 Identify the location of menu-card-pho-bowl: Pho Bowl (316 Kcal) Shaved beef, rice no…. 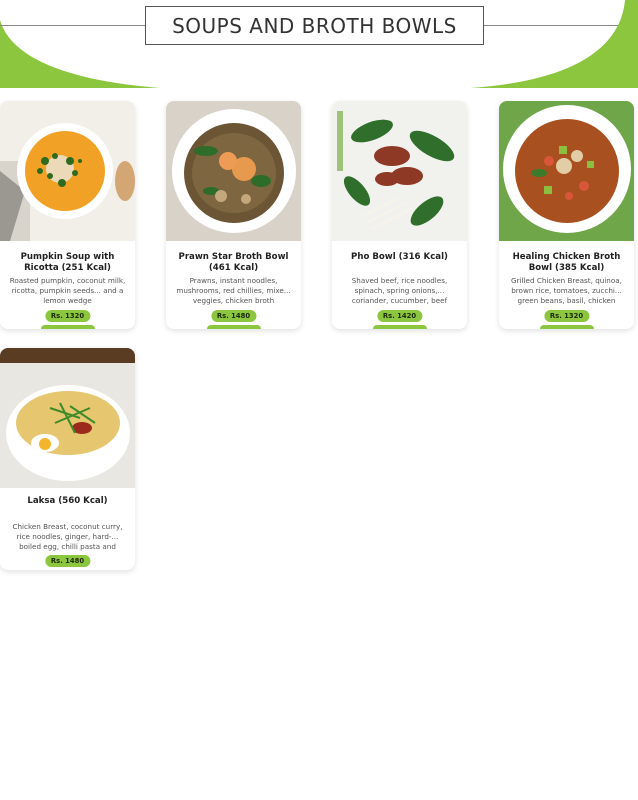
(399, 215).